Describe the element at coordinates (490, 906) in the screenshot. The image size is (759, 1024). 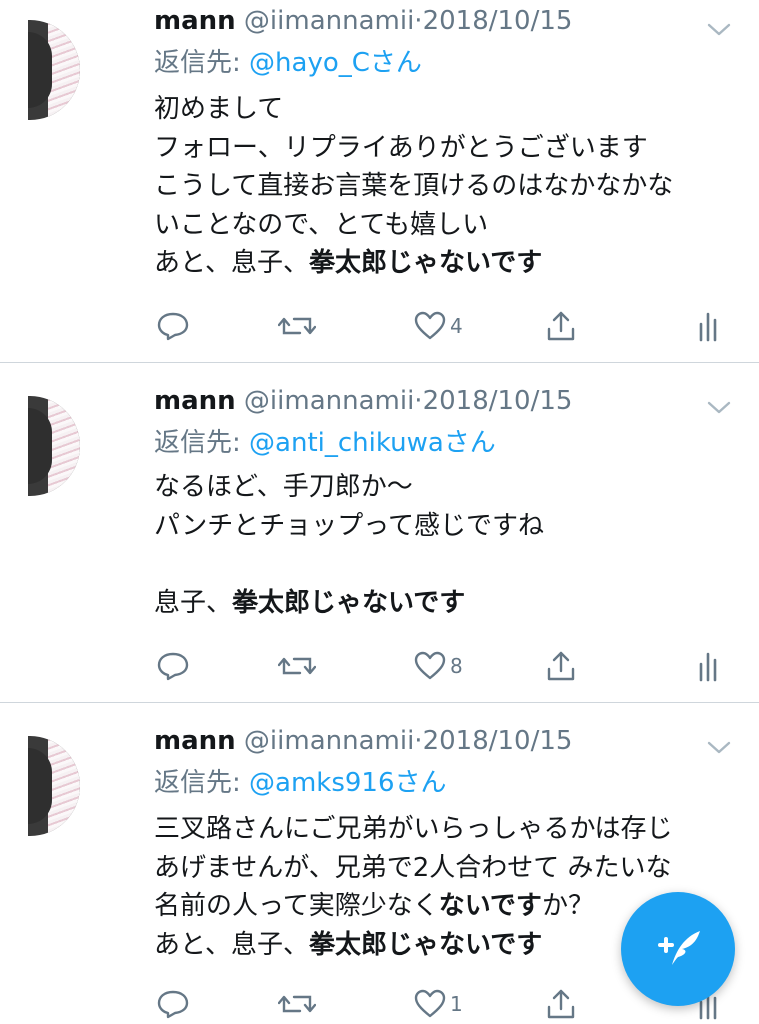
I see `bold-text: ないです` at that location.